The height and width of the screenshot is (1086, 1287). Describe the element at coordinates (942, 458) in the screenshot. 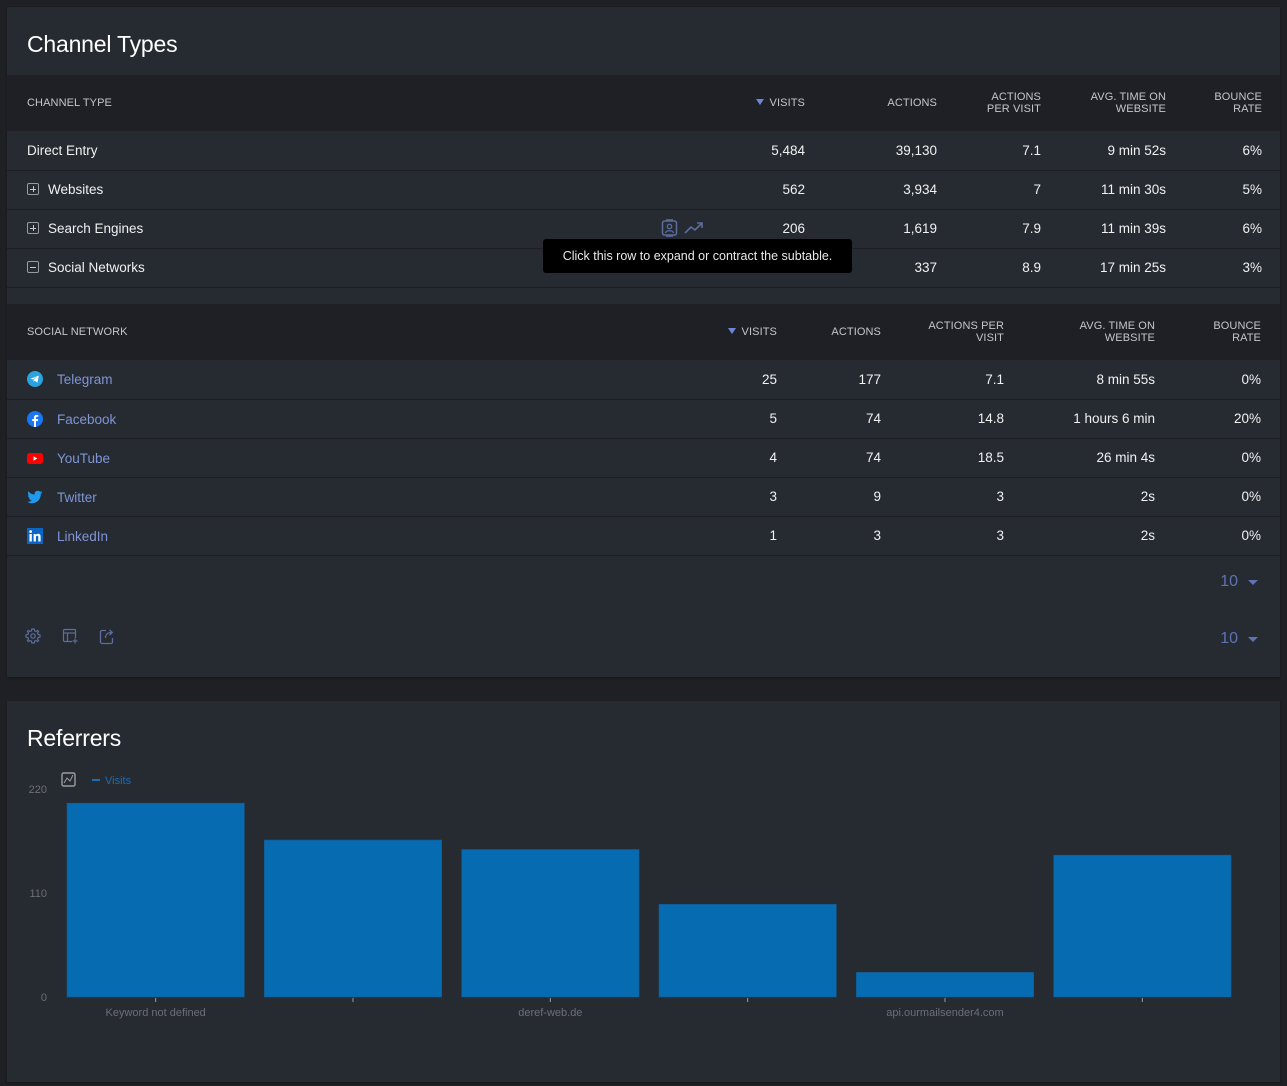

I see `cell-actions-per-visit: 18.5` at that location.